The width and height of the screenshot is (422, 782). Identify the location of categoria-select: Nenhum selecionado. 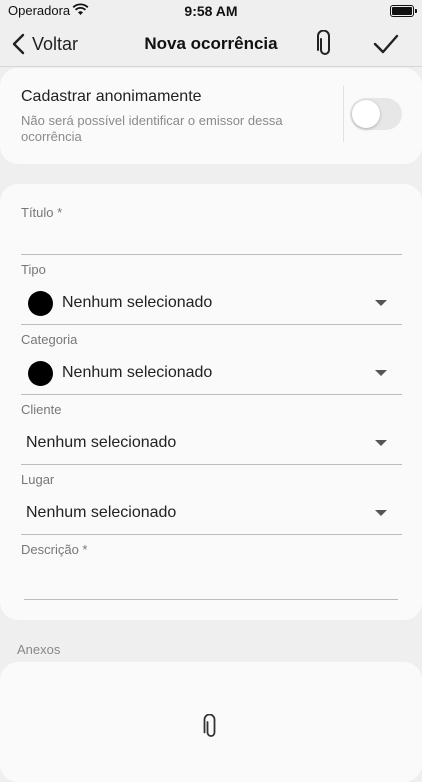
(211, 373).